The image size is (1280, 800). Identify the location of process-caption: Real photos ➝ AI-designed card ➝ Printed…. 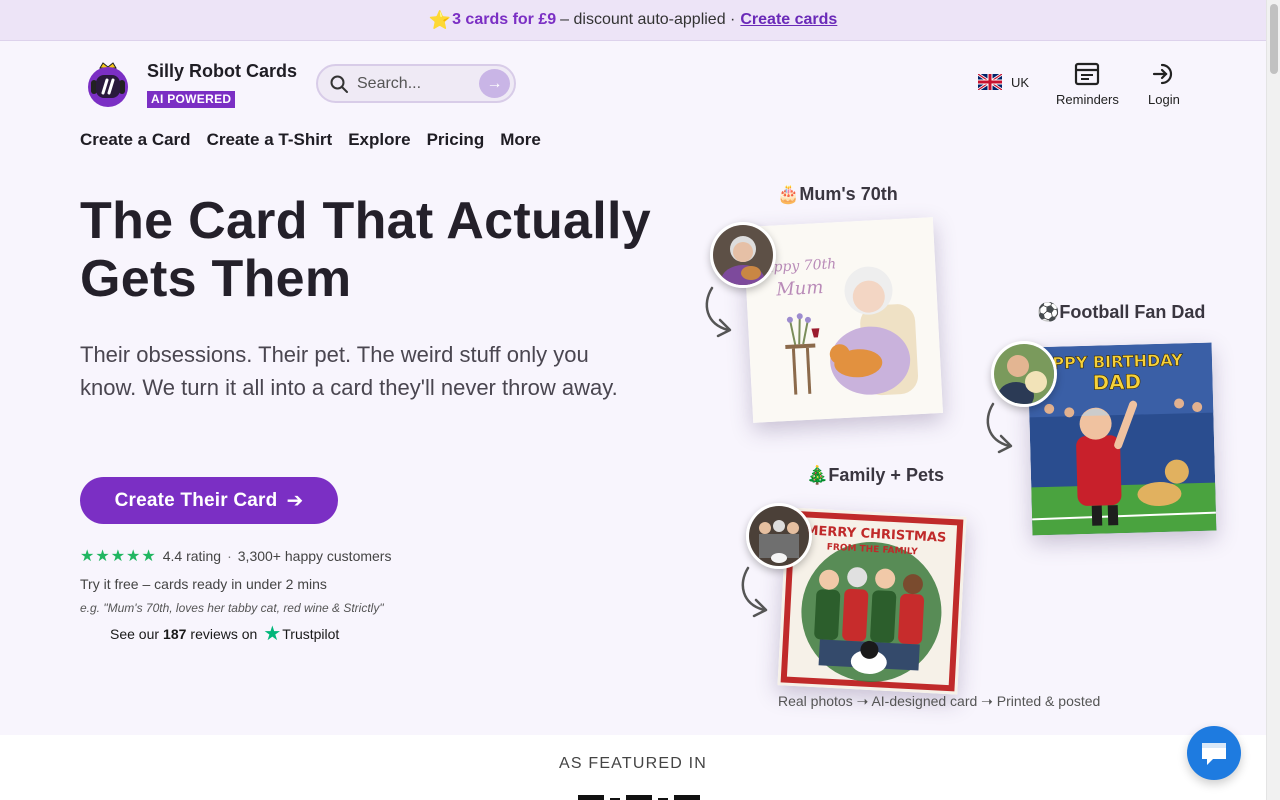
(939, 701).